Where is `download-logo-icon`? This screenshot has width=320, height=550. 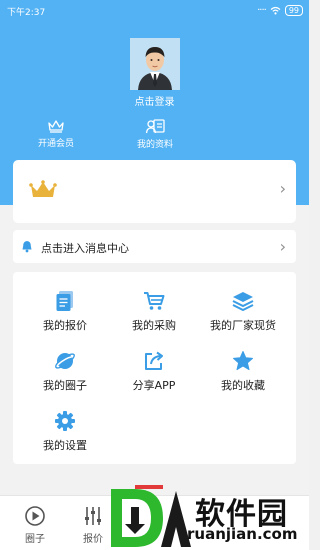 download-logo-icon is located at coordinates (151, 518).